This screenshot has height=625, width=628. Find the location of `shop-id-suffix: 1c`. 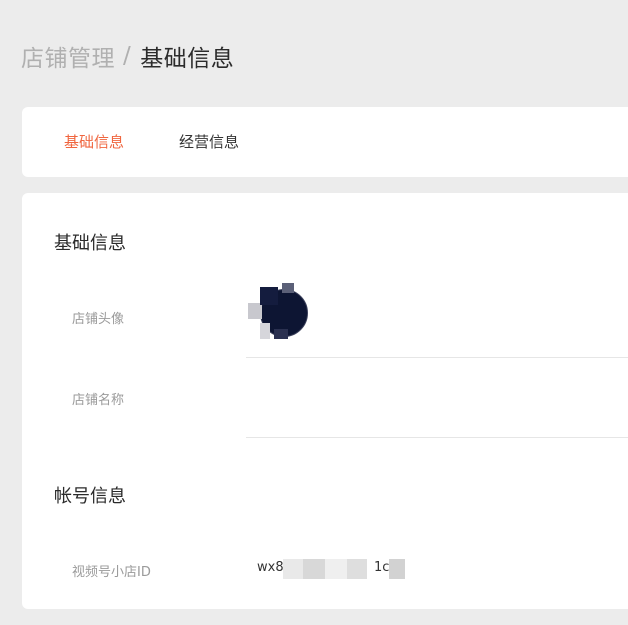

shop-id-suffix: 1c is located at coordinates (382, 567).